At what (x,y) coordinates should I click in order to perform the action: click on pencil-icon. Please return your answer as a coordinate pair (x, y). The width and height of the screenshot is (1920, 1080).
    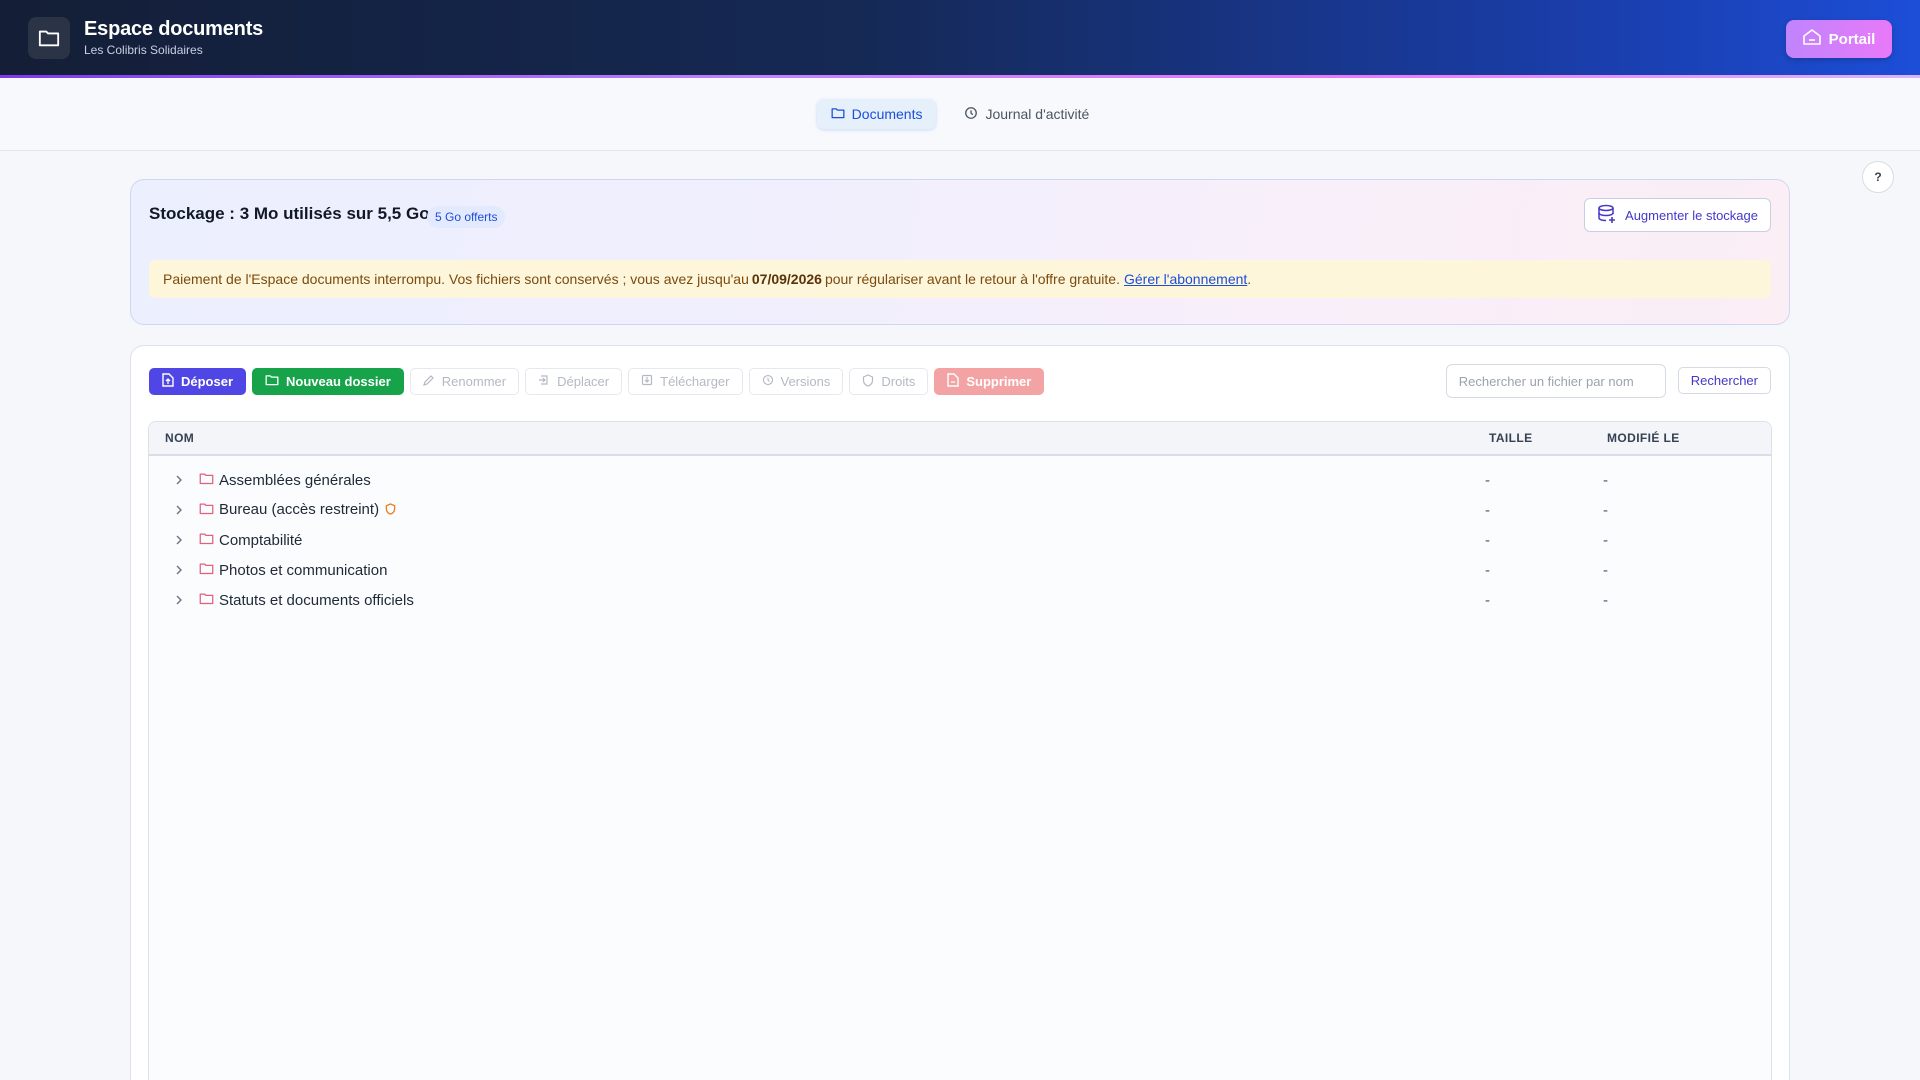
    Looking at the image, I should click on (428, 381).